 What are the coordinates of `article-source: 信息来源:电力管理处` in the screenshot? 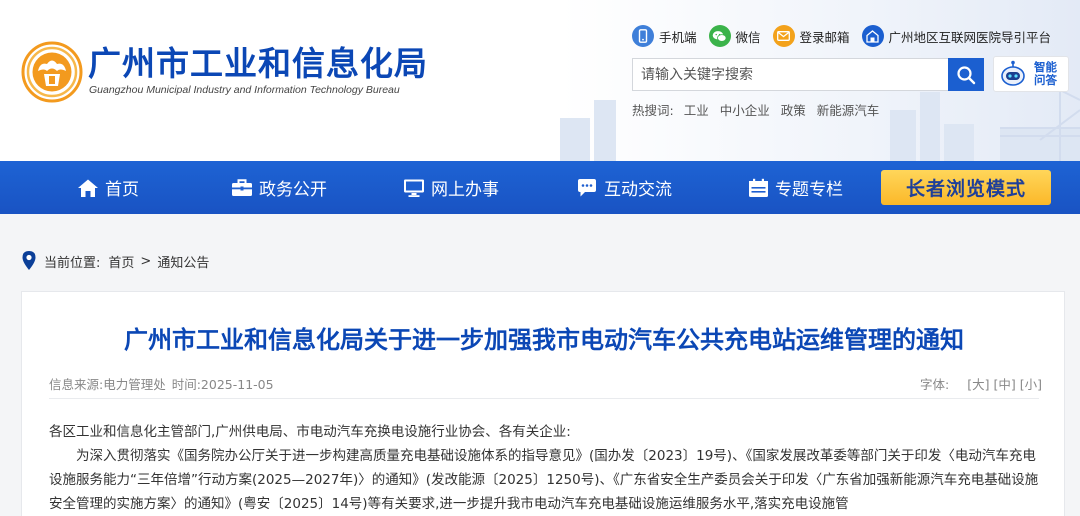 It's located at (107, 384).